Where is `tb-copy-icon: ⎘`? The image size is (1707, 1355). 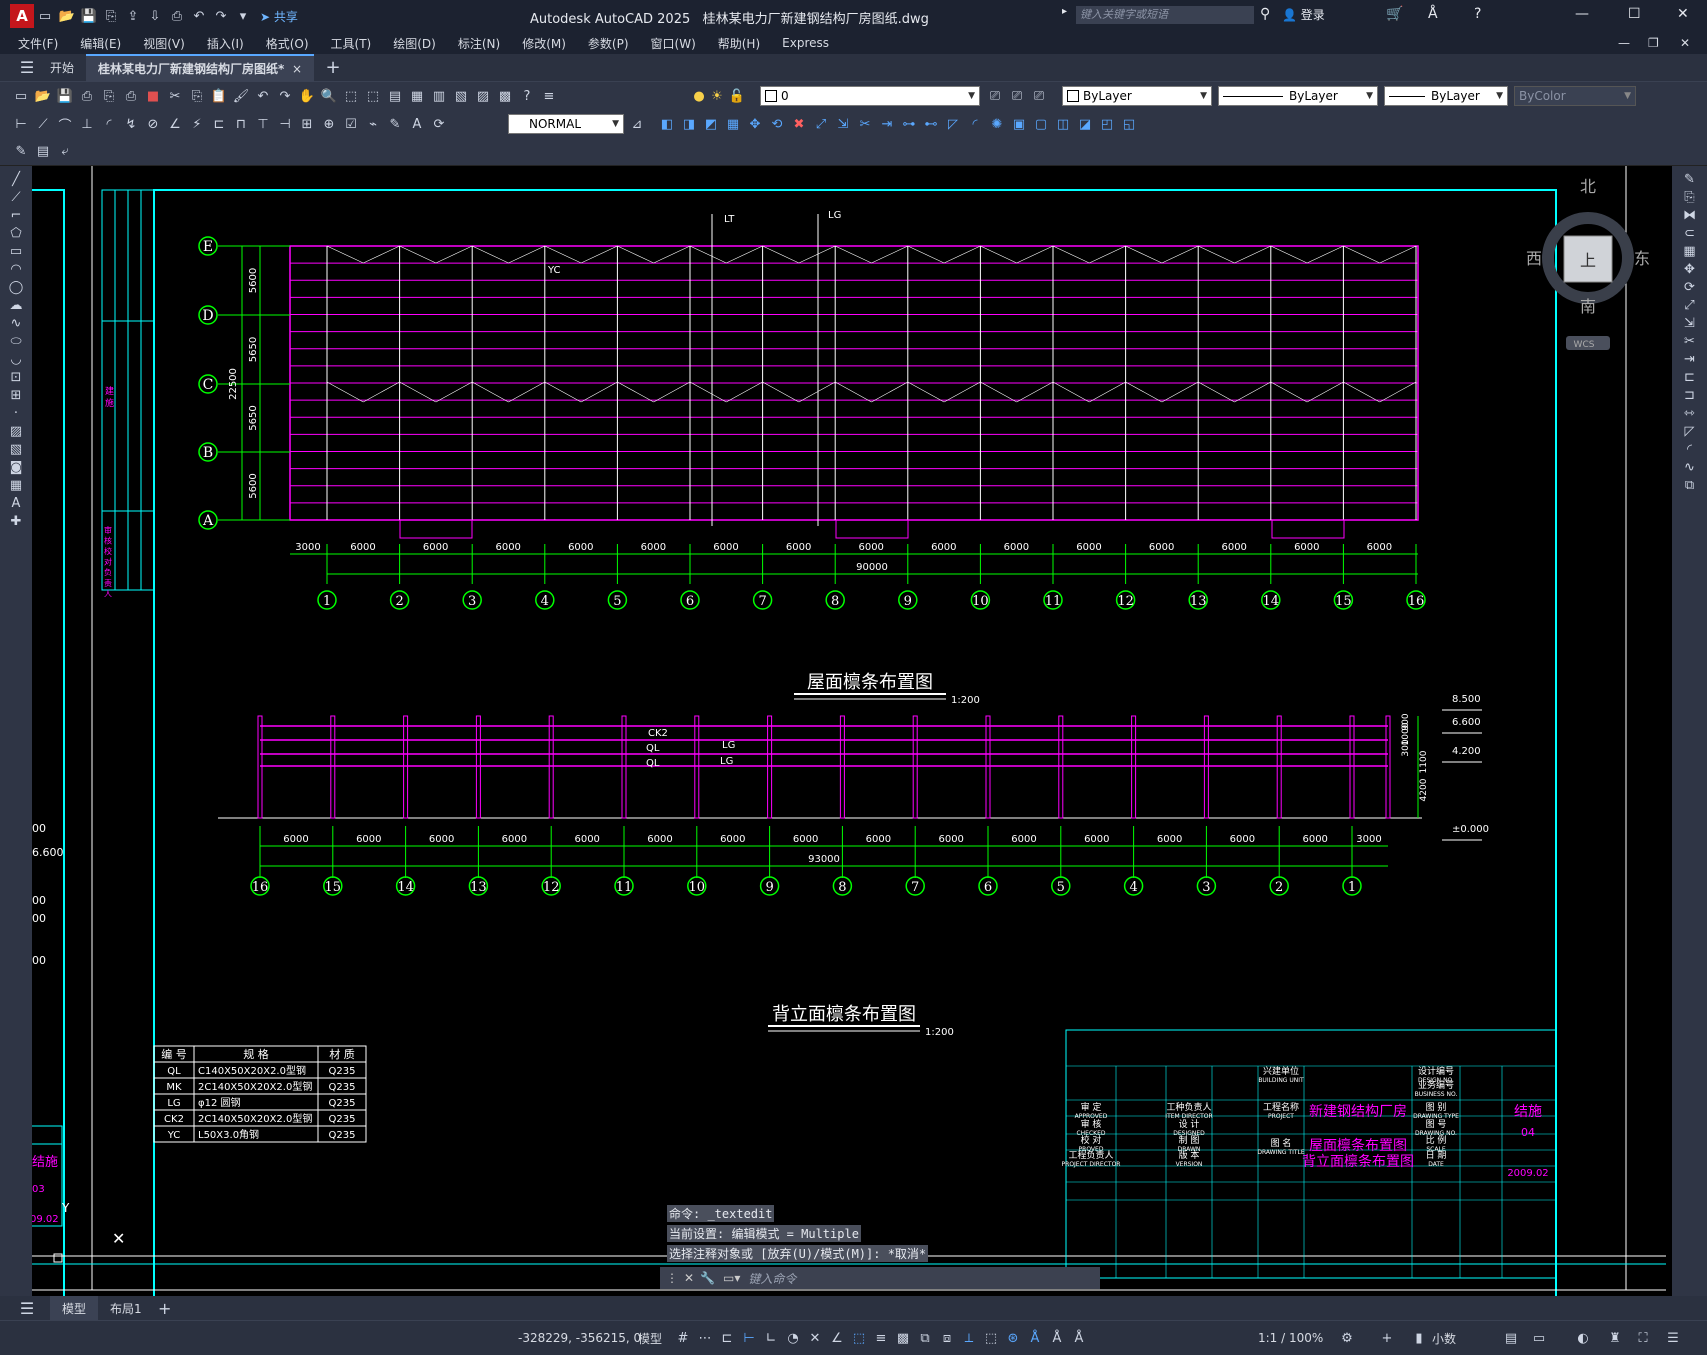
tb-copy-icon: ⎘ is located at coordinates (197, 96).